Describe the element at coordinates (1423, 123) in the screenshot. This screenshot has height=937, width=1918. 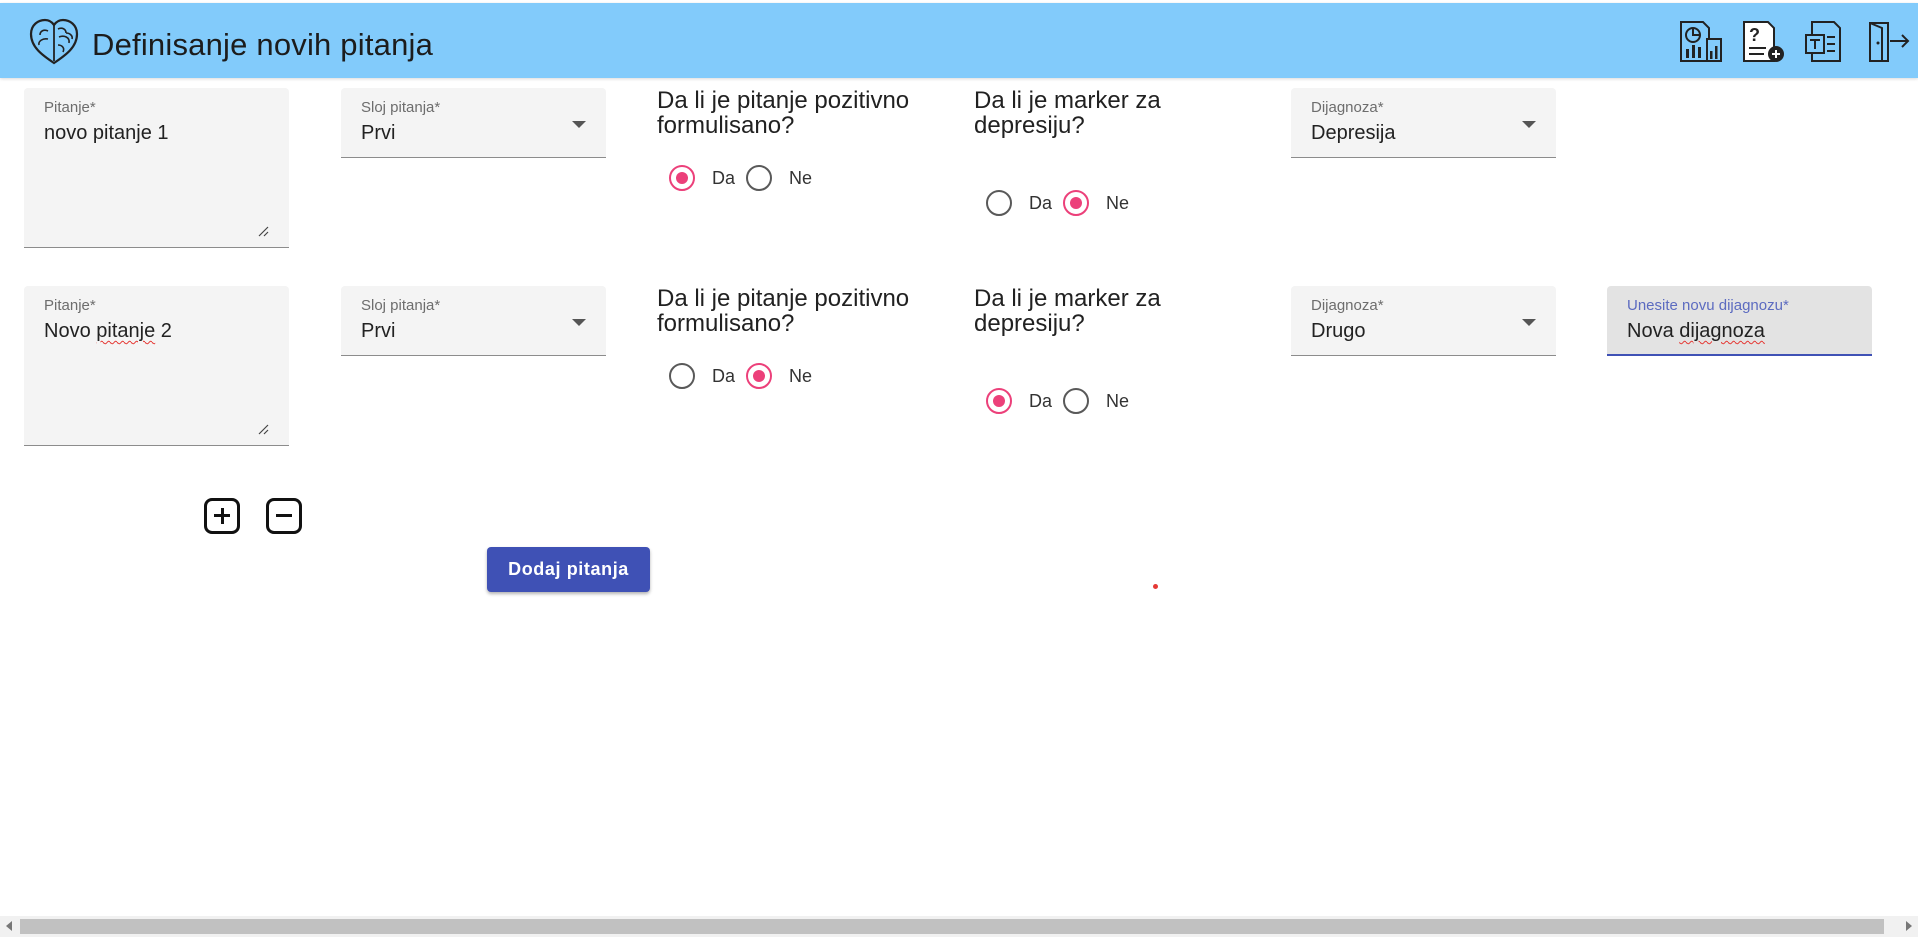
I see `diagnosis-select-1: Dijagnoza* Depresija` at that location.